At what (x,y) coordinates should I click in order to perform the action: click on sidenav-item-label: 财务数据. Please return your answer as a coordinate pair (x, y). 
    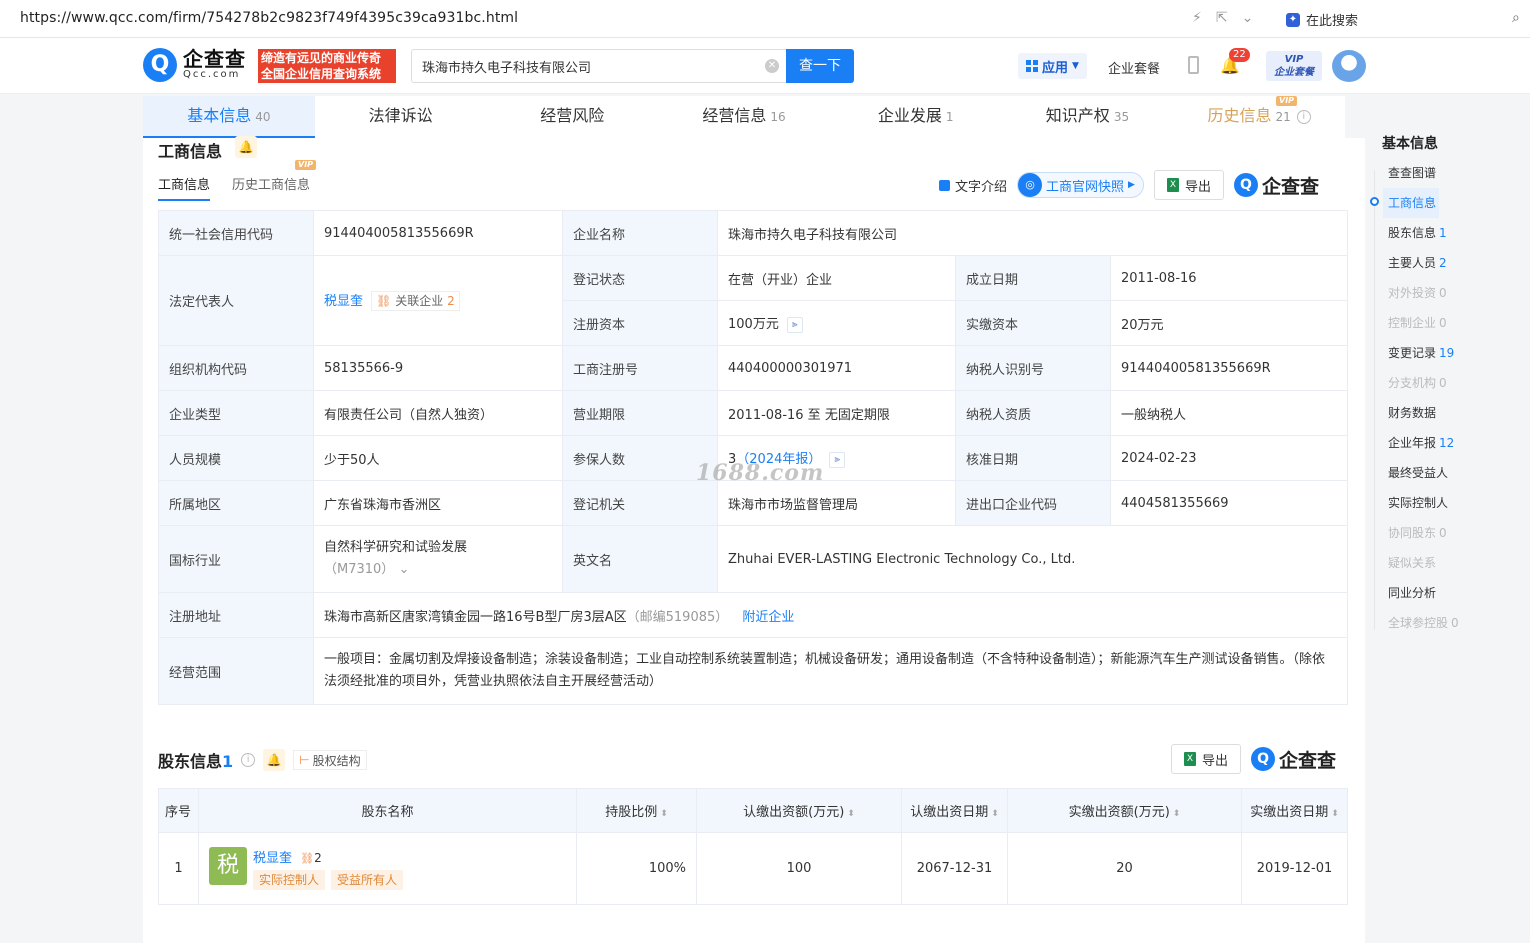
    Looking at the image, I should click on (1412, 413).